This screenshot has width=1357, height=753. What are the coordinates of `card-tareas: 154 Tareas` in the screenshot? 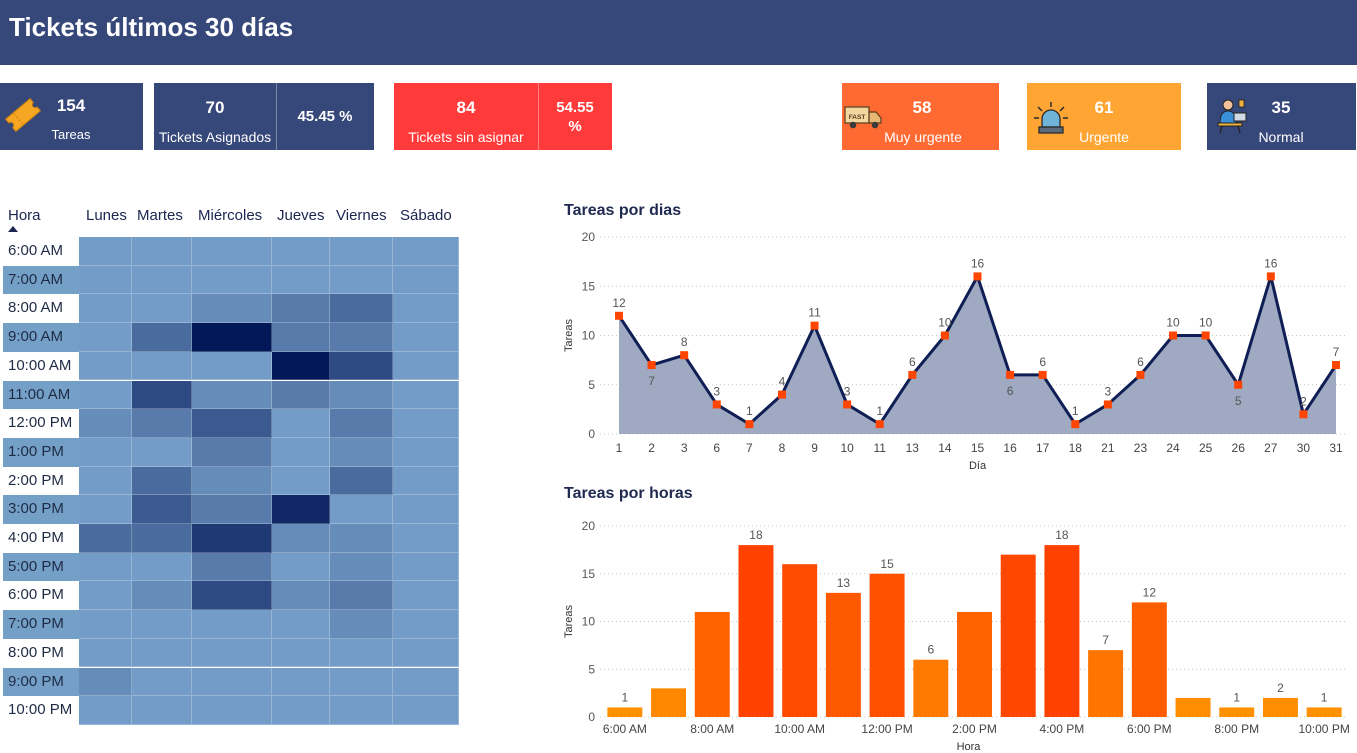 It's located at (71, 116).